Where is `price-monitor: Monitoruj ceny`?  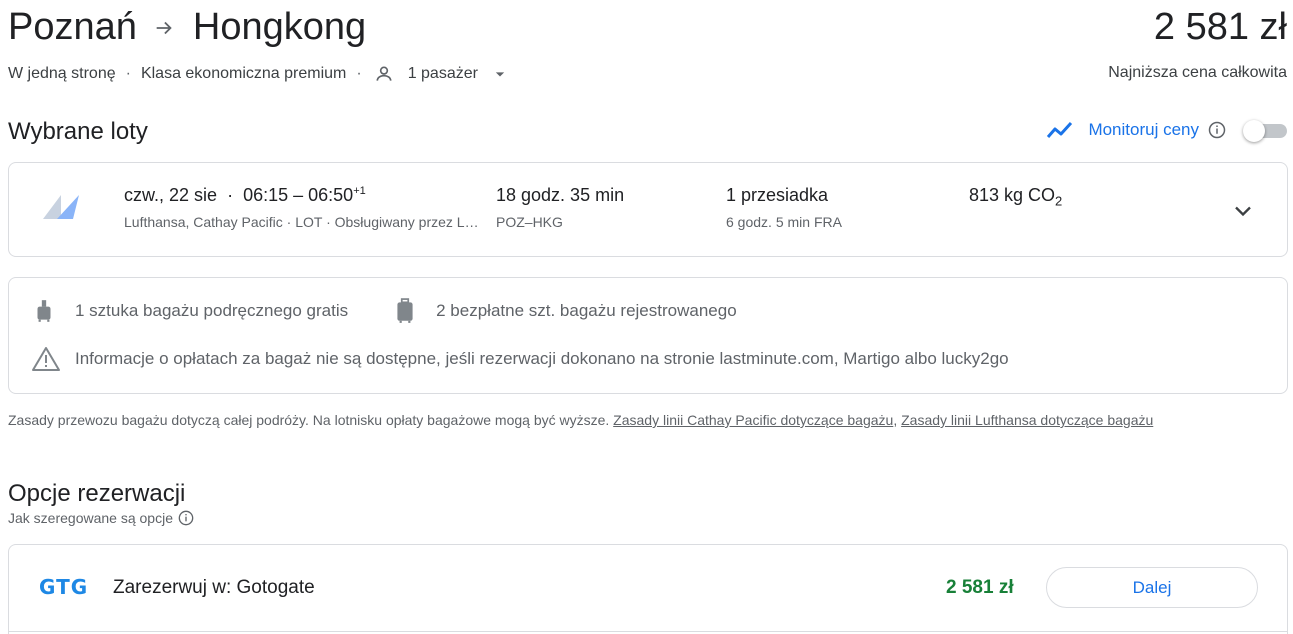 price-monitor: Monitoruj ceny is located at coordinates (1166, 130).